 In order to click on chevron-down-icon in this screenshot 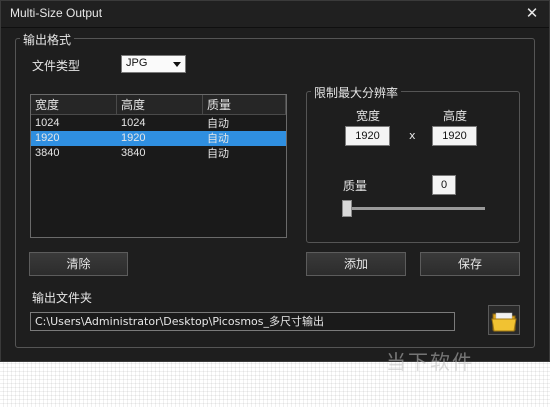, I will do `click(177, 64)`.